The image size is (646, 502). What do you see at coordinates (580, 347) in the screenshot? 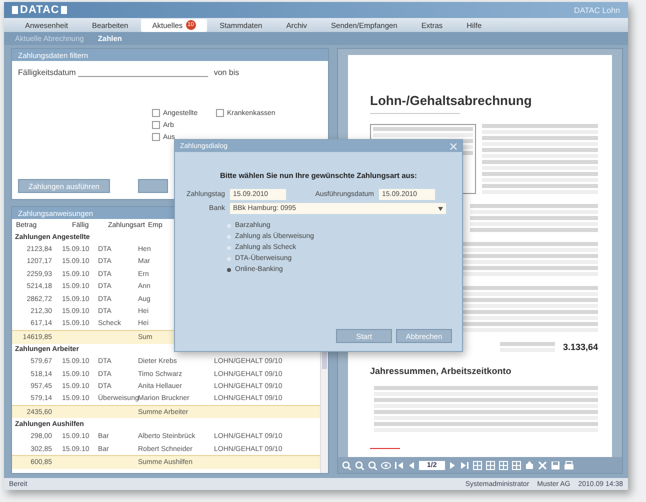
I see `net-total: 3.133,64` at bounding box center [580, 347].